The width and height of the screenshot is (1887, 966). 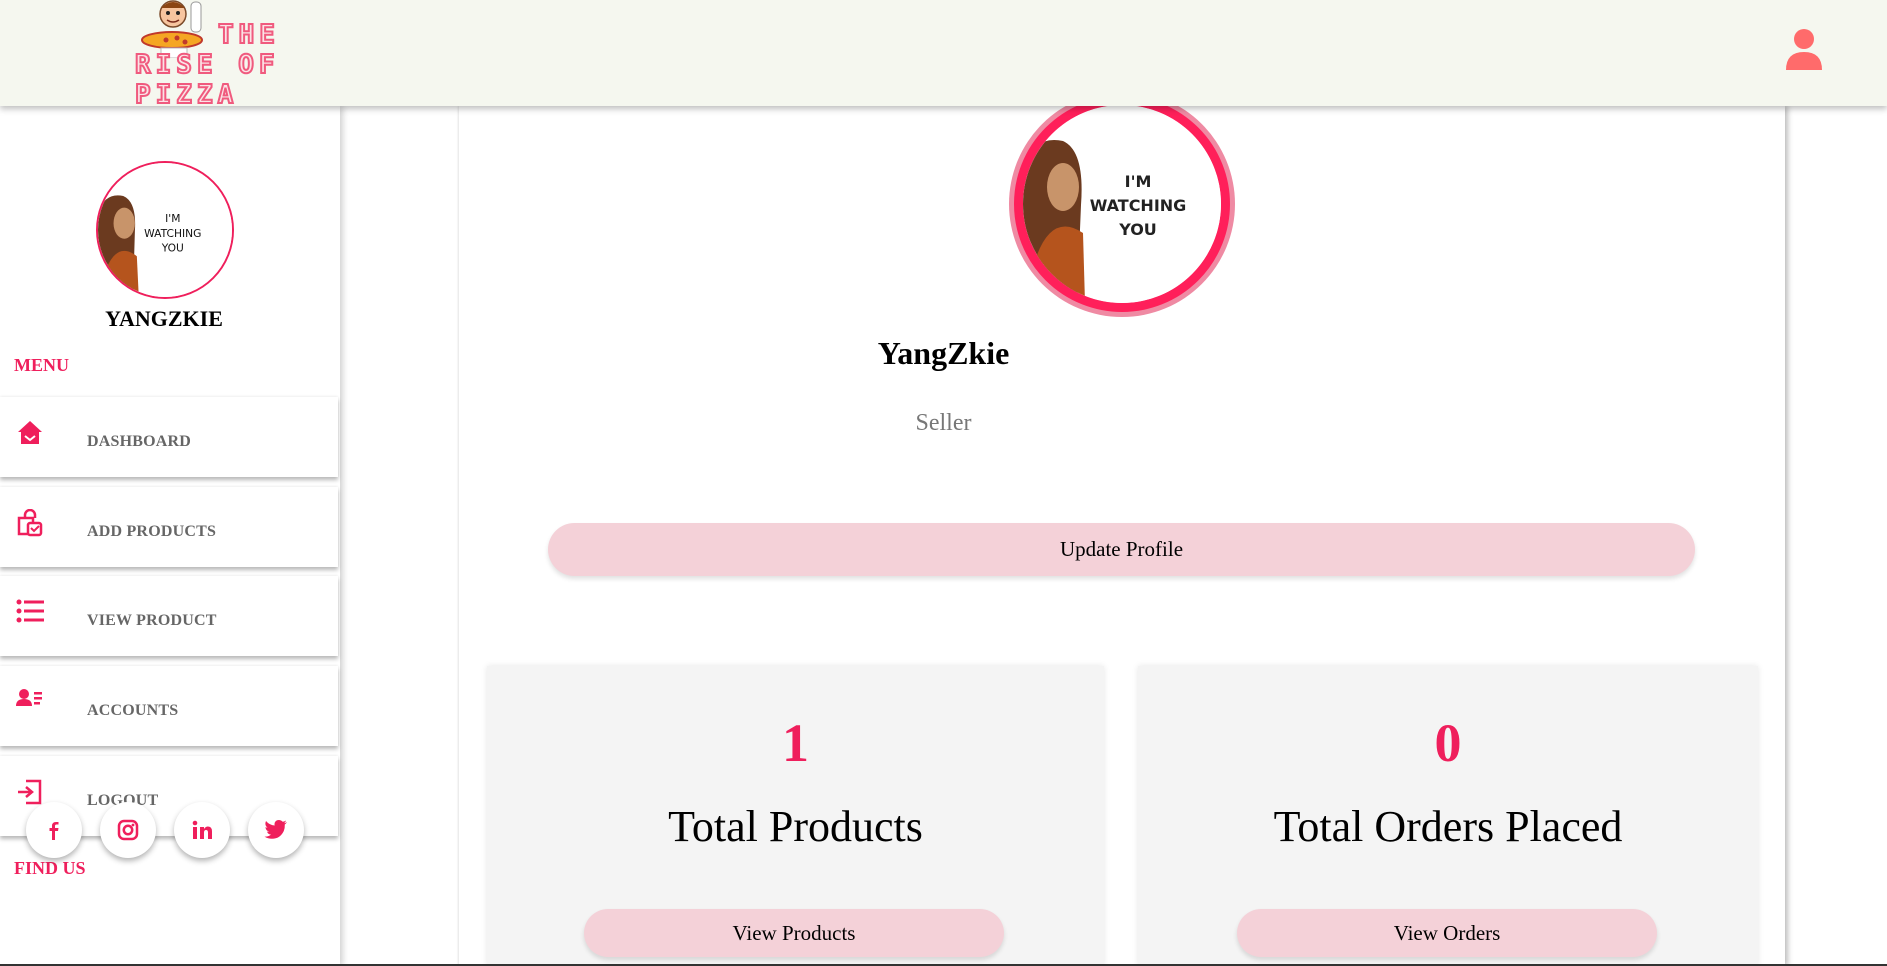 What do you see at coordinates (1448, 743) in the screenshot?
I see `total-orders-value: 0` at bounding box center [1448, 743].